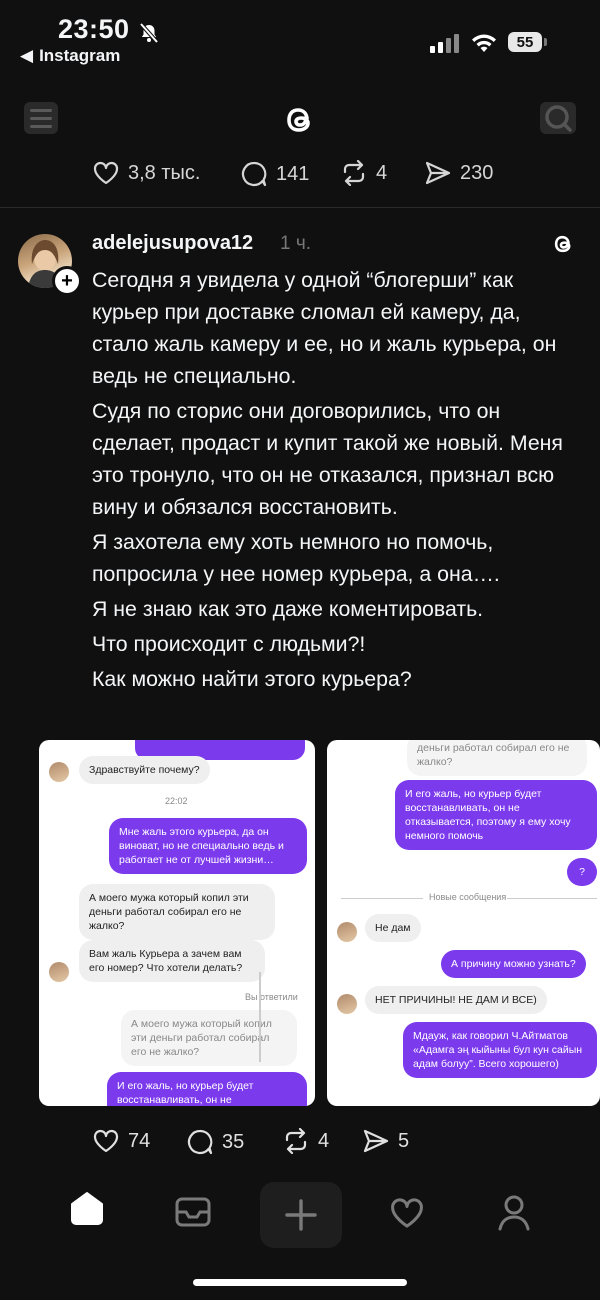 Image resolution: width=600 pixels, height=1300 pixels. What do you see at coordinates (233, 1141) in the screenshot?
I see `comment-count: 35` at bounding box center [233, 1141].